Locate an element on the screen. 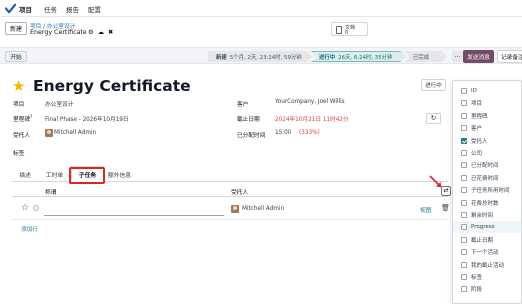  optional-columns-toggle-icon: ⇄ is located at coordinates (446, 191).